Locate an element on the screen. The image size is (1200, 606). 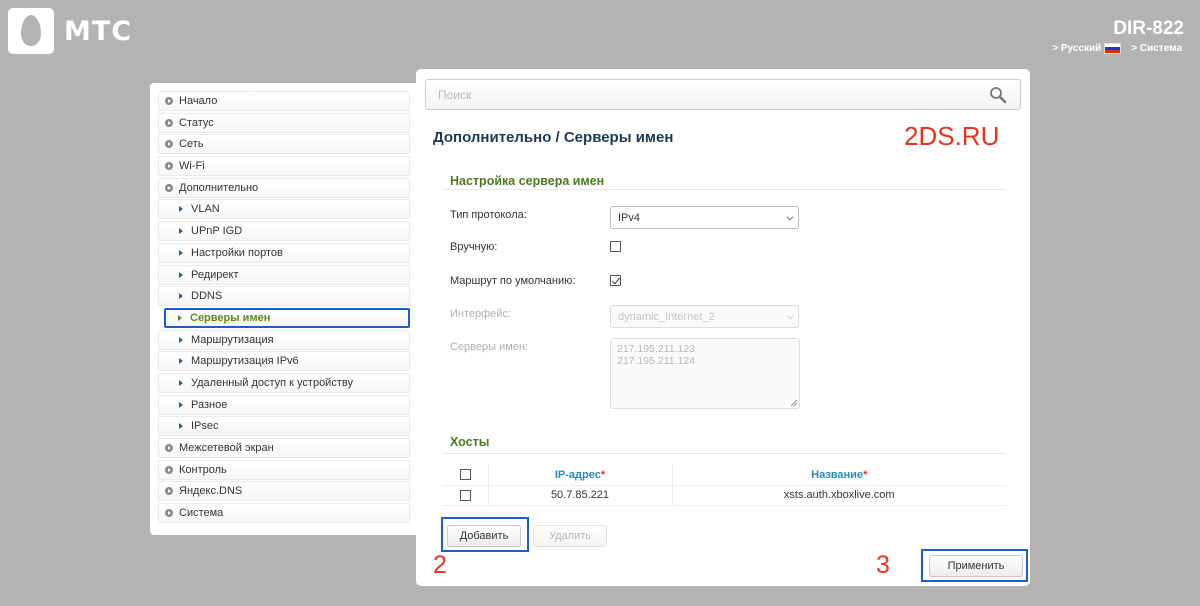
sidebar-item-label: DDNS is located at coordinates (207, 296).